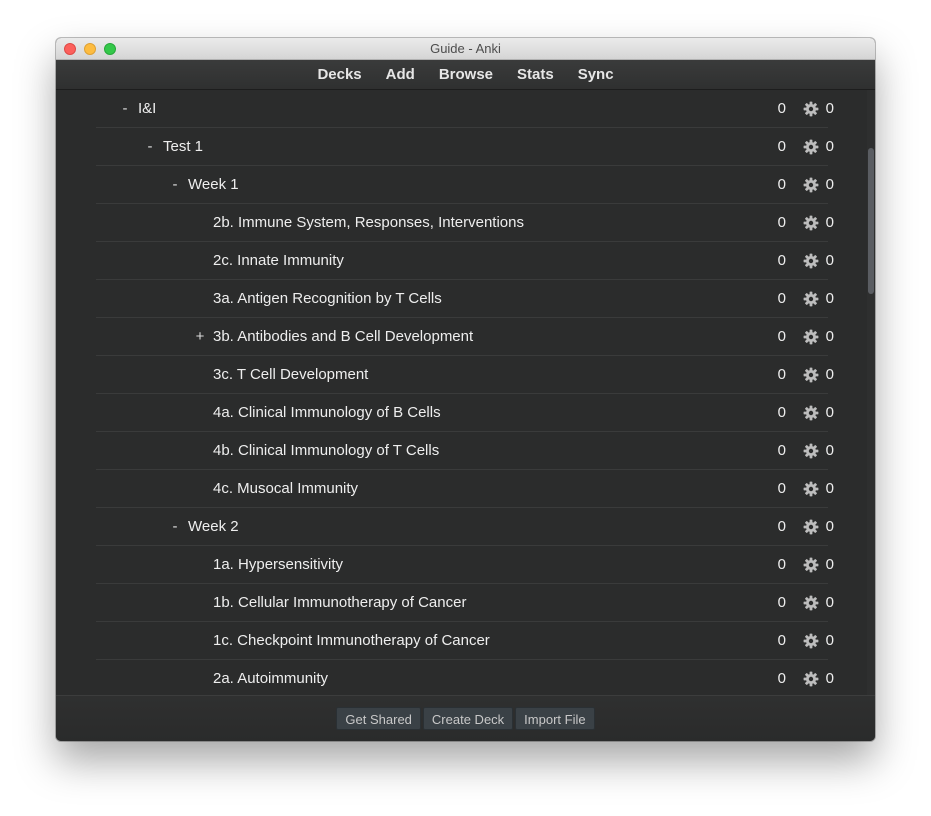 Image resolution: width=931 pixels, height=816 pixels. Describe the element at coordinates (339, 602) in the screenshot. I see `deck-name: 1b. Cellular Immunotherapy of Cancer` at that location.